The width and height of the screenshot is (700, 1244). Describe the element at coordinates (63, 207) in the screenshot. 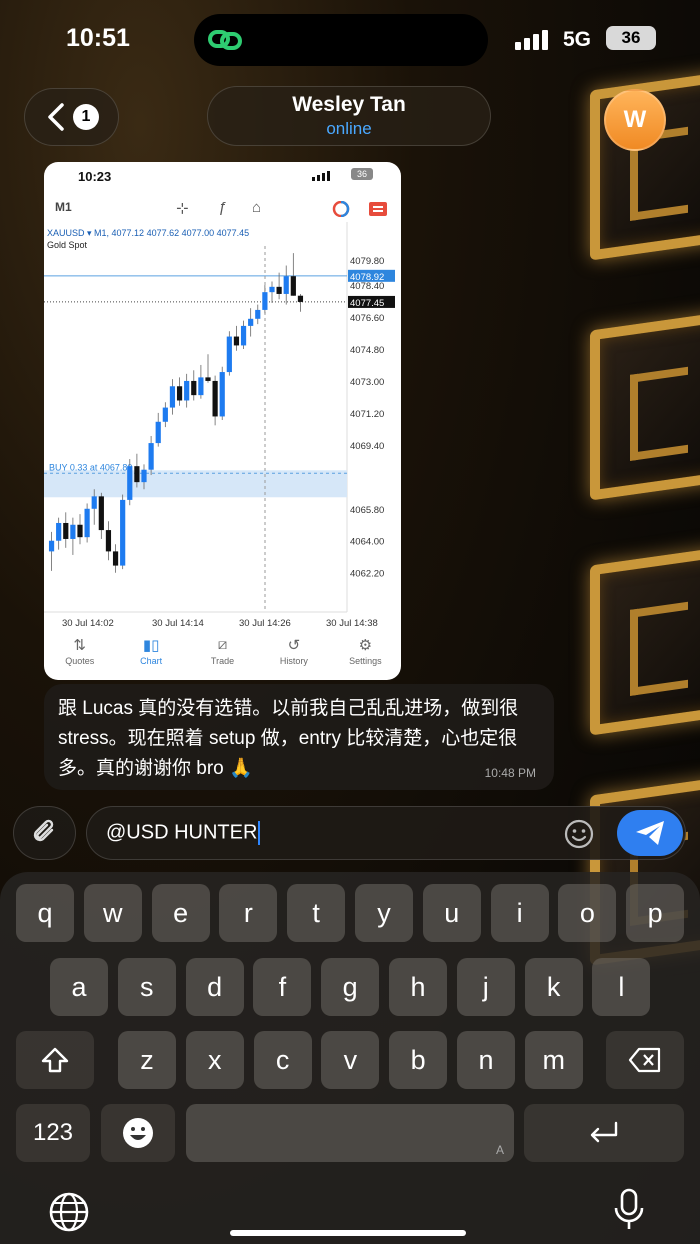

I see `timeframe-label: M1` at that location.